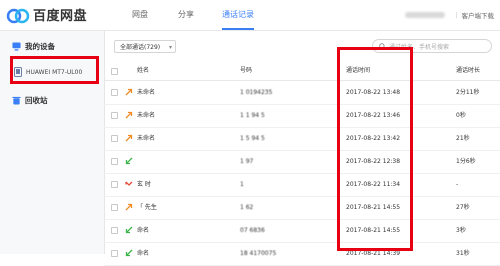 The height and width of the screenshot is (266, 500). Describe the element at coordinates (114, 71) in the screenshot. I see `select-all-checkbox` at that location.